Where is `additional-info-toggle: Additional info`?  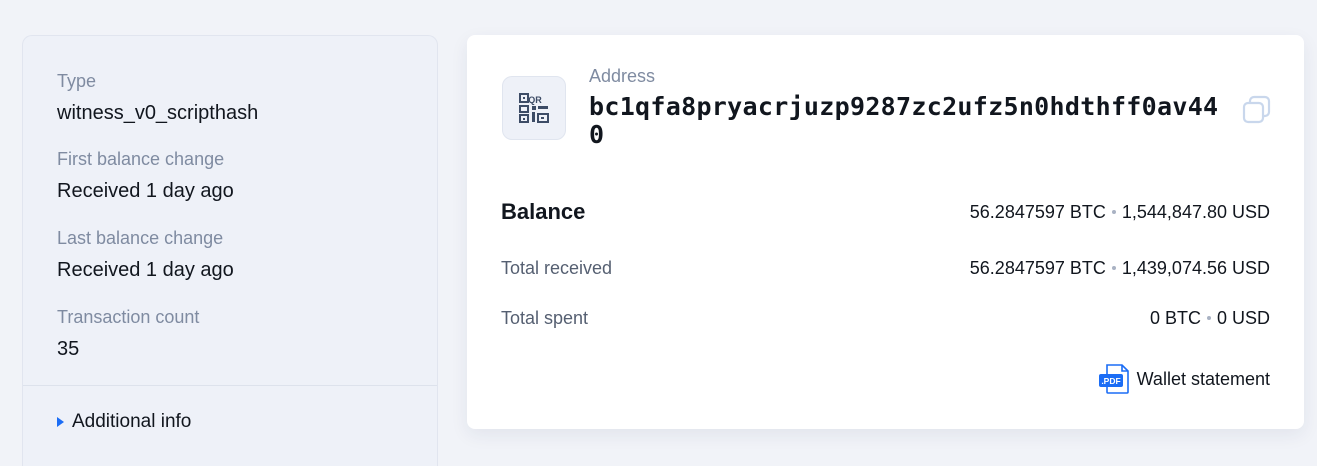 additional-info-toggle: Additional info is located at coordinates (124, 422).